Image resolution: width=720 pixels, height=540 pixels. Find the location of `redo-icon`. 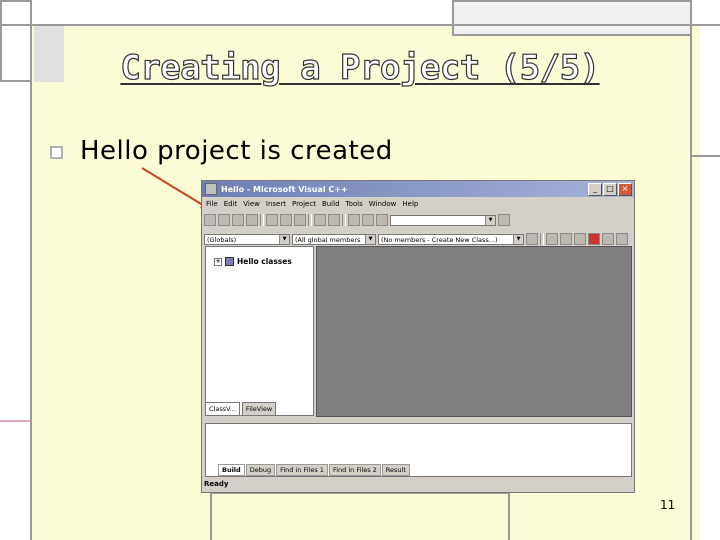

redo-icon is located at coordinates (334, 220).